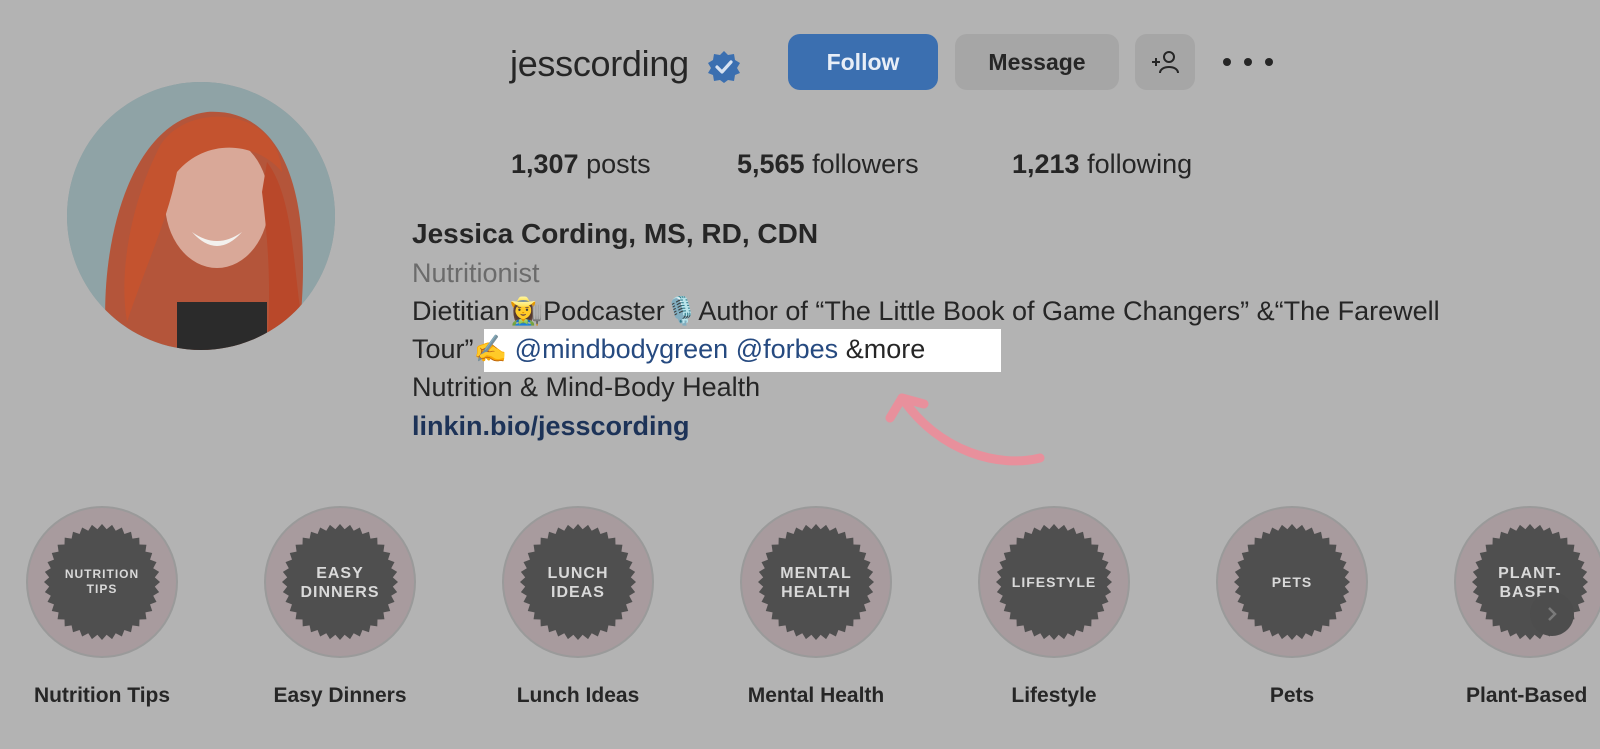 The image size is (1600, 749). What do you see at coordinates (586, 387) in the screenshot?
I see `bio-line-3: Nutrition & Mind-Body Health` at bounding box center [586, 387].